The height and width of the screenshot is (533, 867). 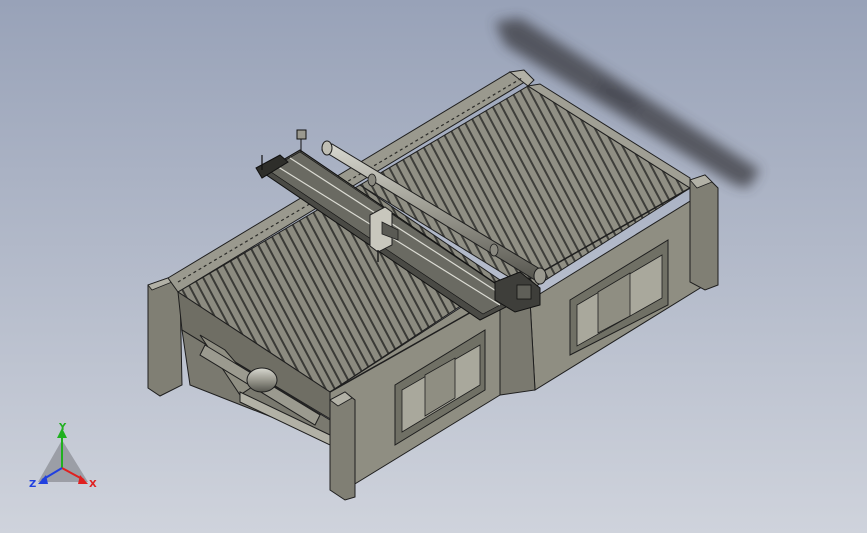 I want to click on z-axis-label: Z, so click(x=32, y=484).